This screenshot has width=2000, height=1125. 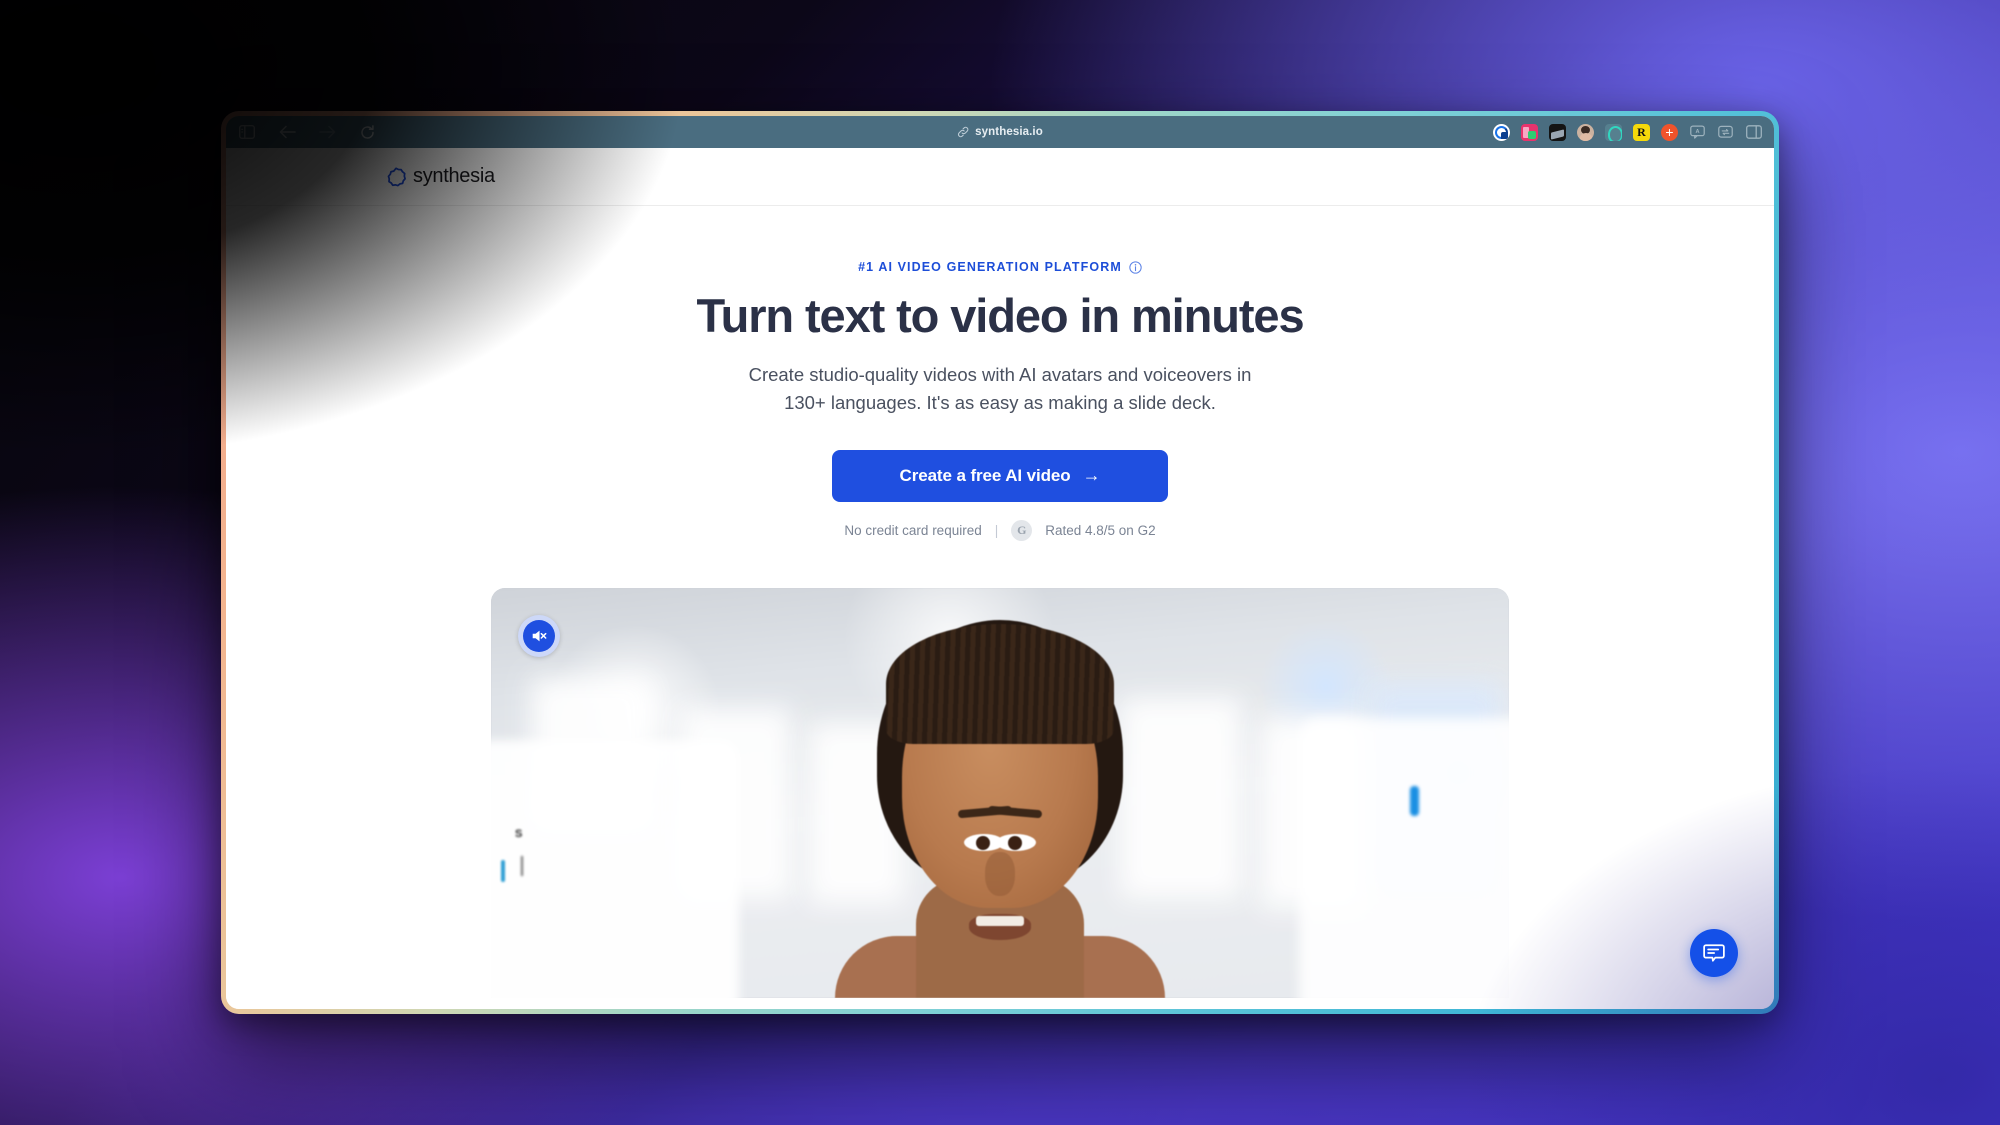 I want to click on hero-eyebrow: #1 AI VIDEO GENERATION PLATFORM, so click(x=1000, y=267).